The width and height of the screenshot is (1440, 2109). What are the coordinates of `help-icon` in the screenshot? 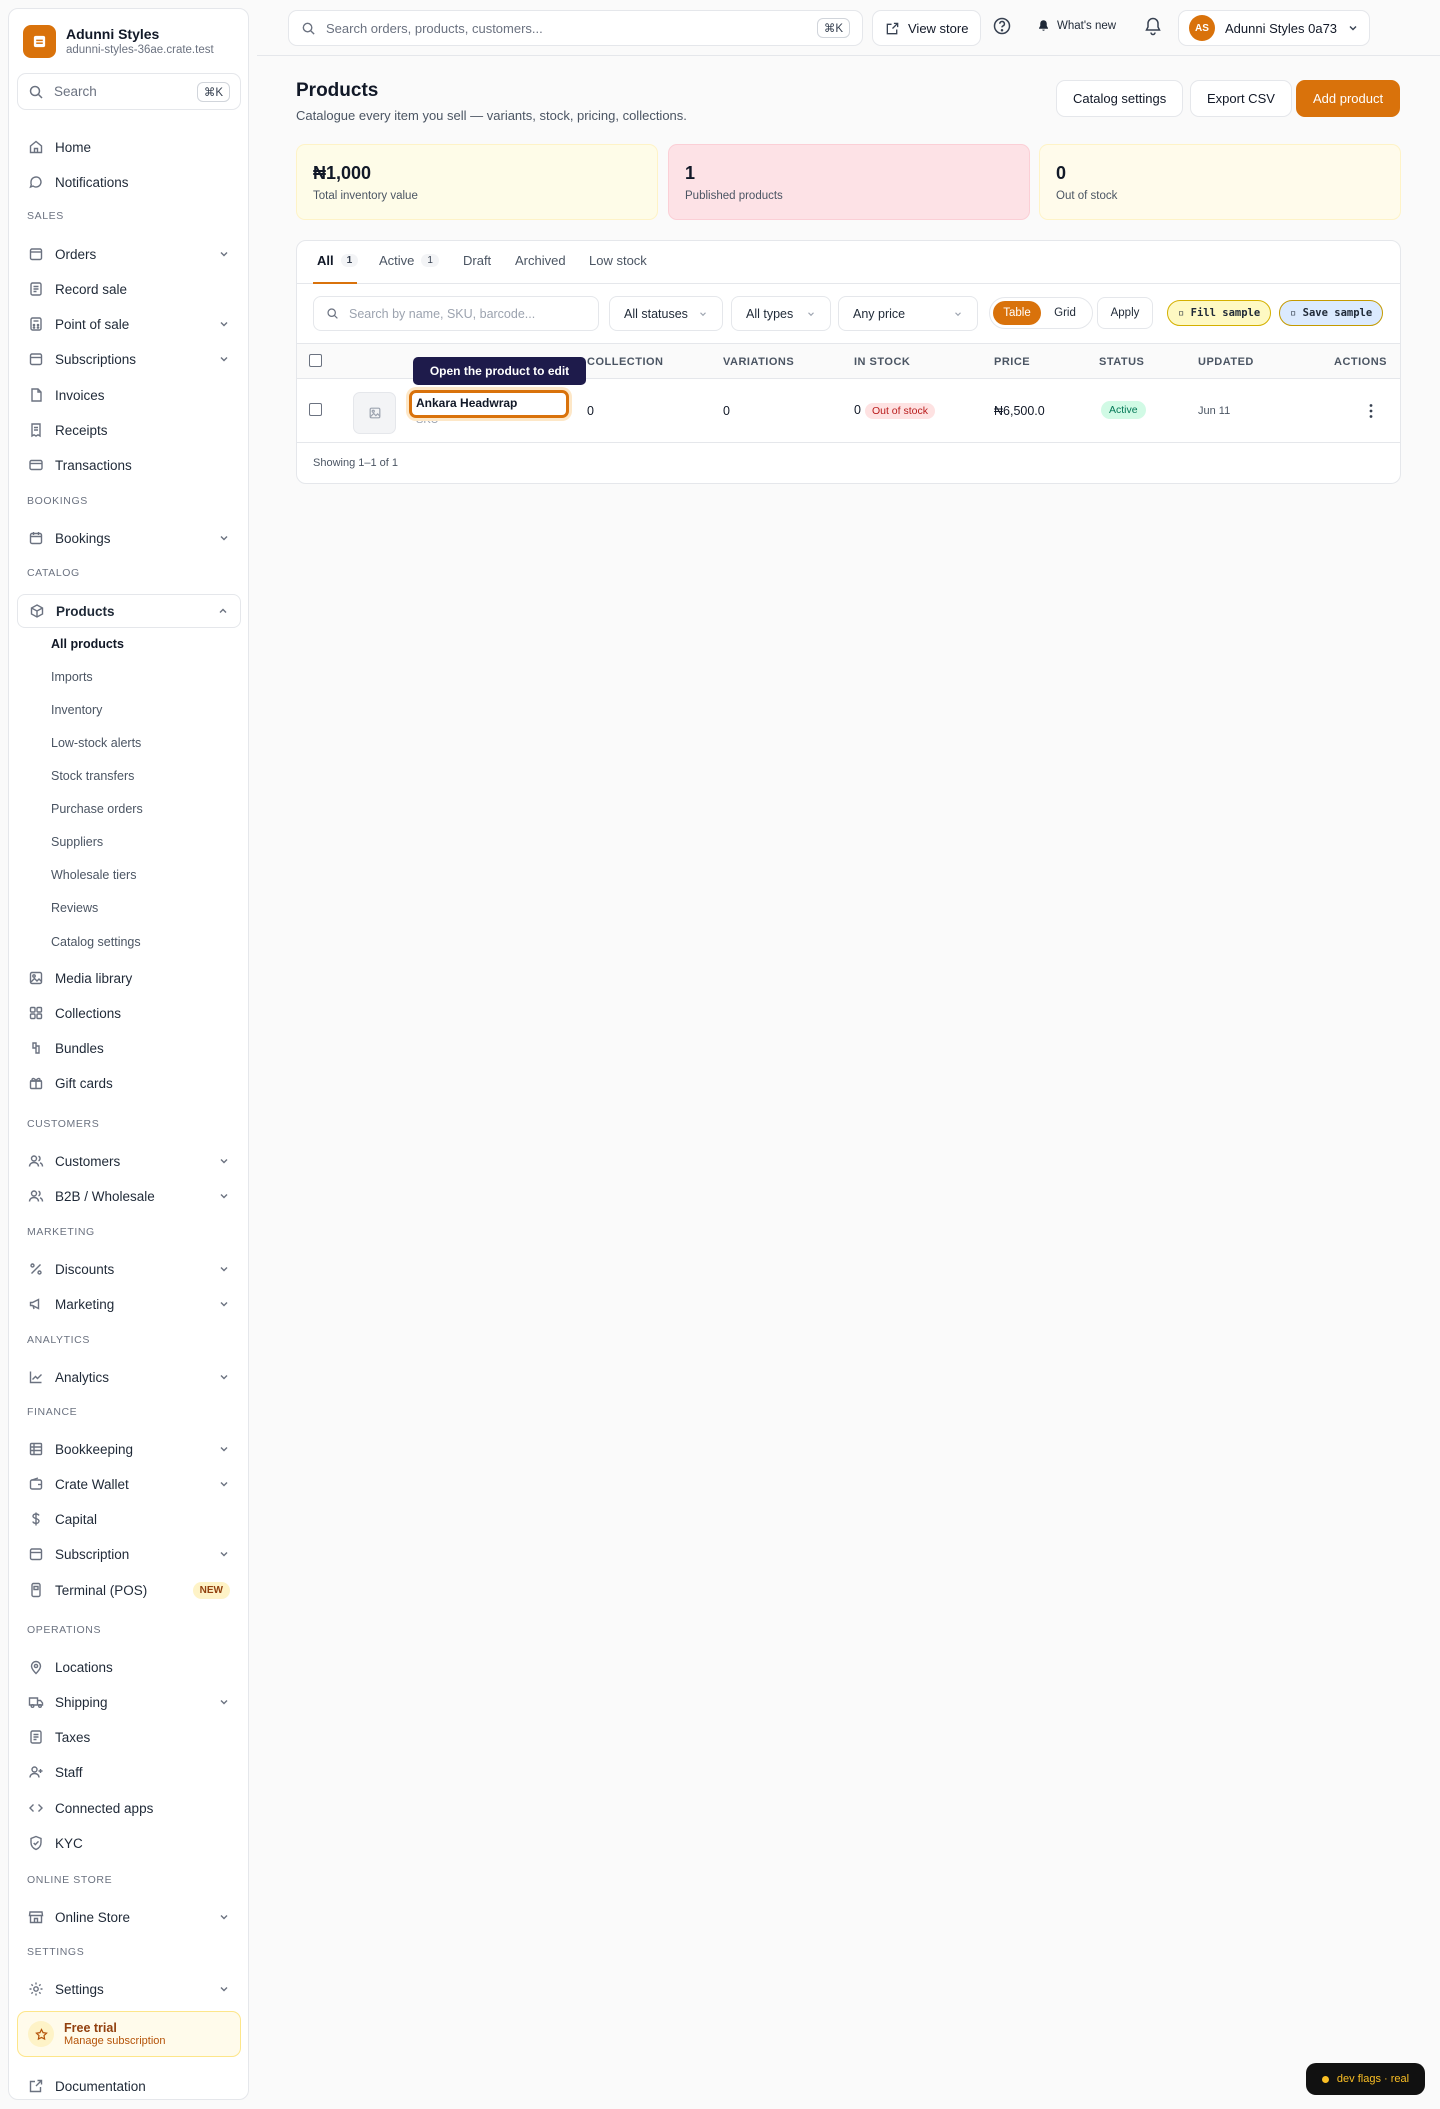 It's located at (1003, 27).